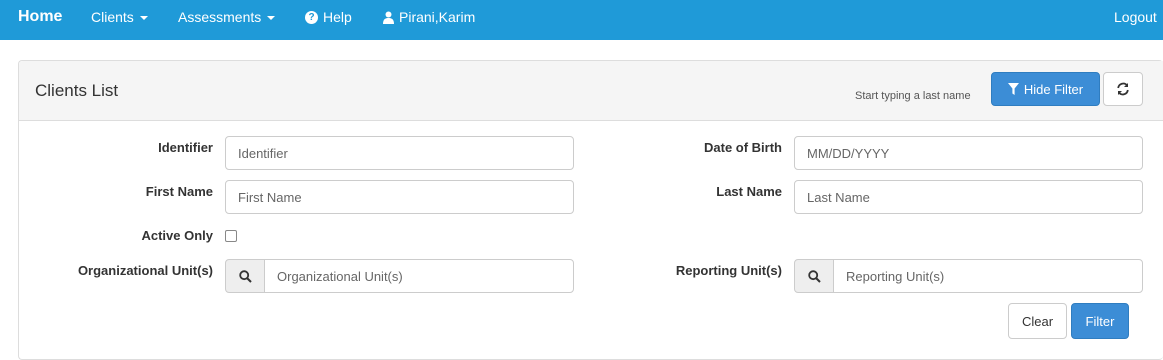 This screenshot has width=1163, height=360. What do you see at coordinates (1053, 89) in the screenshot?
I see `hide-filter-label: Hide Filter` at bounding box center [1053, 89].